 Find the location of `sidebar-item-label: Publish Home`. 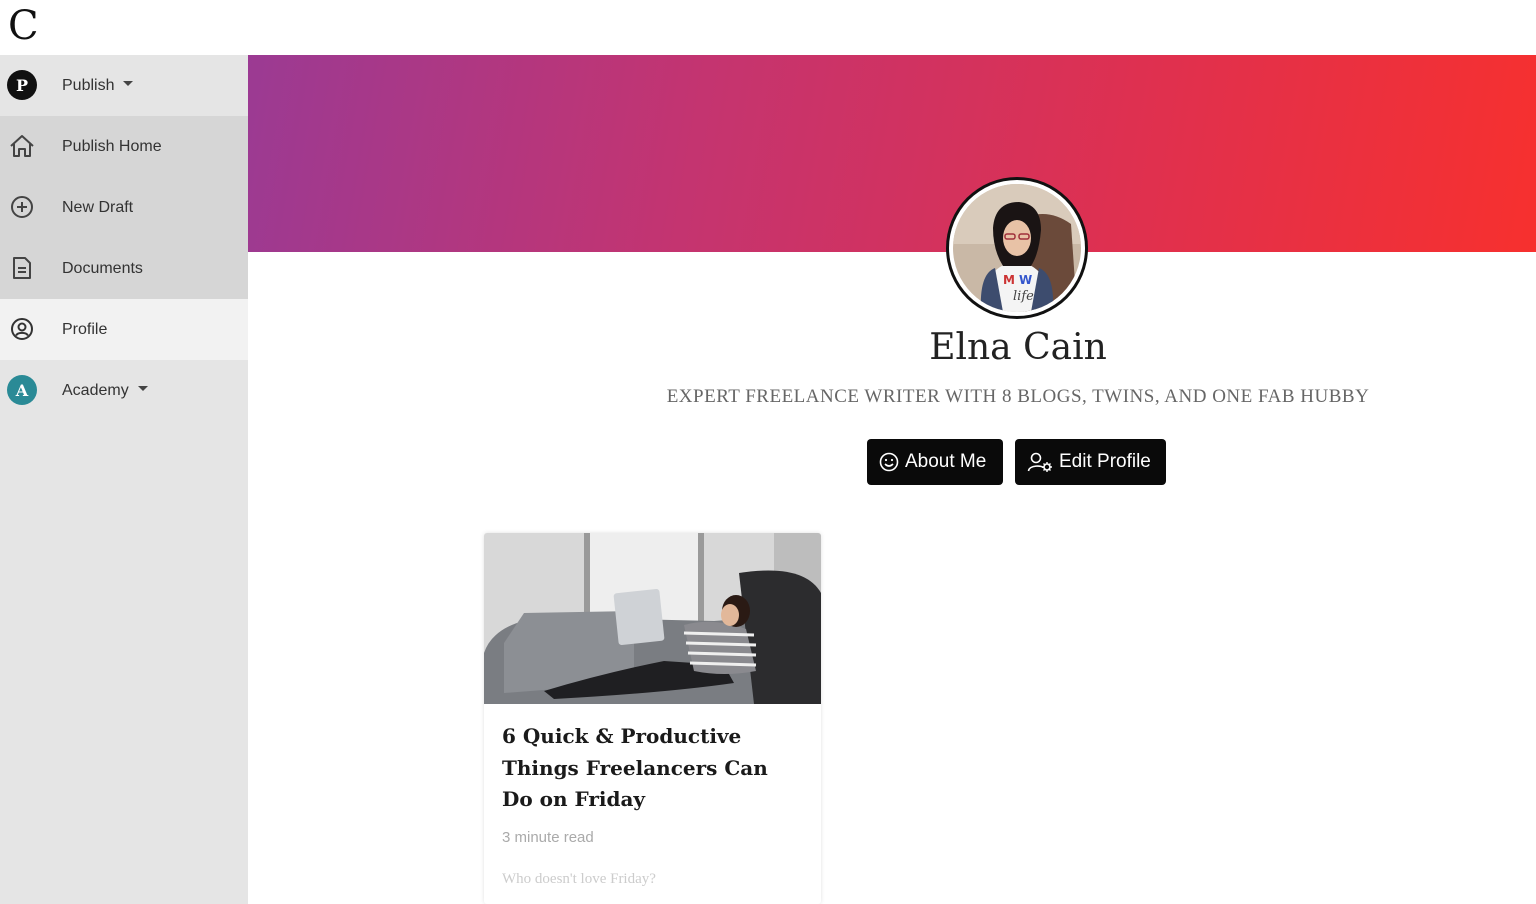

sidebar-item-label: Publish Home is located at coordinates (112, 146).